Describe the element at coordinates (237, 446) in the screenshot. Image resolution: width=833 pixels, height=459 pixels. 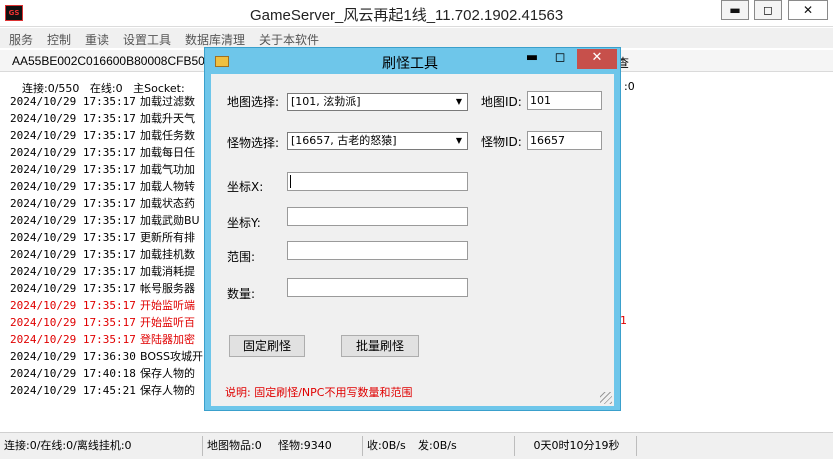
I see `status-map-items: 地图物品:0` at that location.